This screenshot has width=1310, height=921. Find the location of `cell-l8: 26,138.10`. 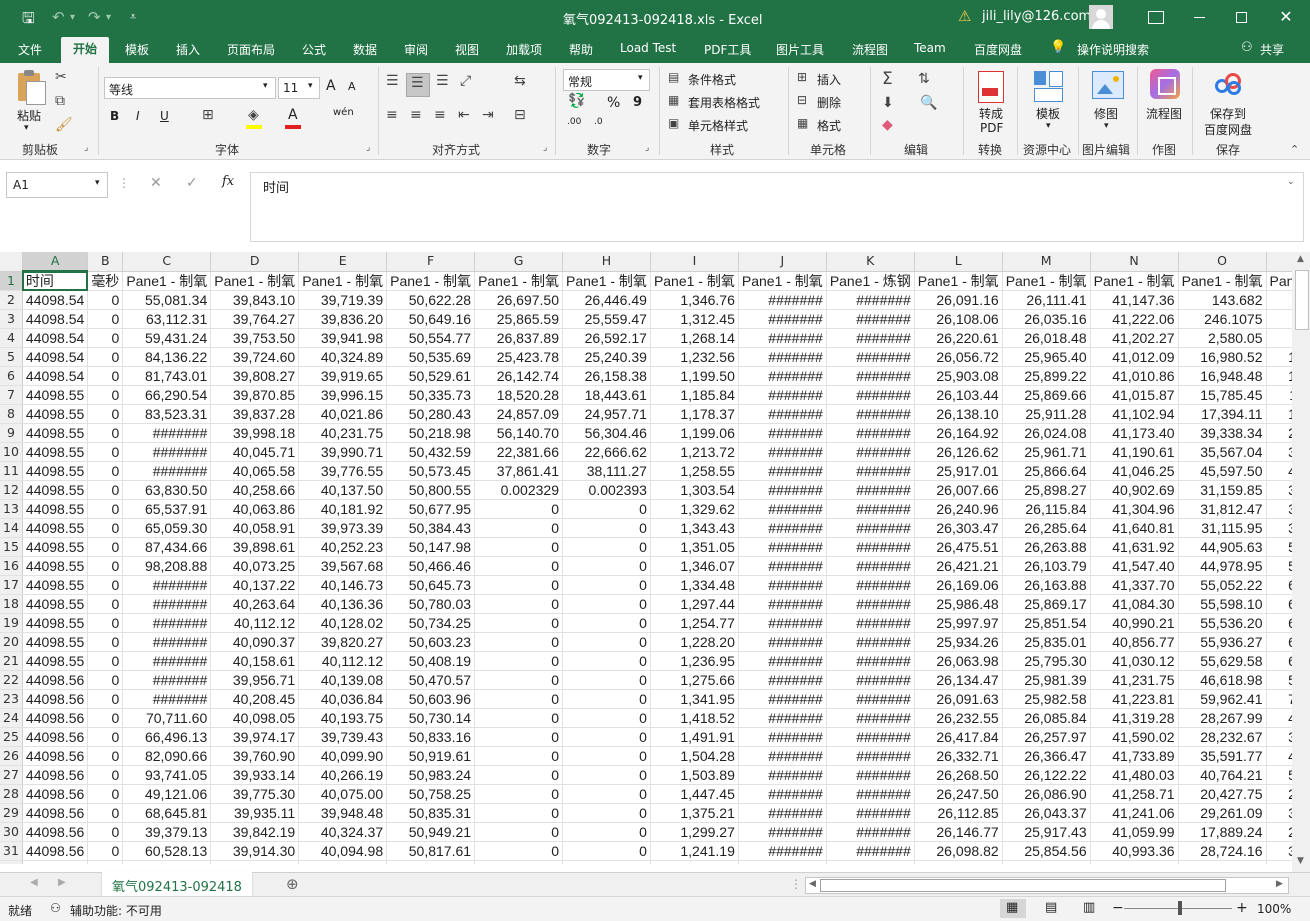

cell-l8: 26,138.10 is located at coordinates (958, 414).